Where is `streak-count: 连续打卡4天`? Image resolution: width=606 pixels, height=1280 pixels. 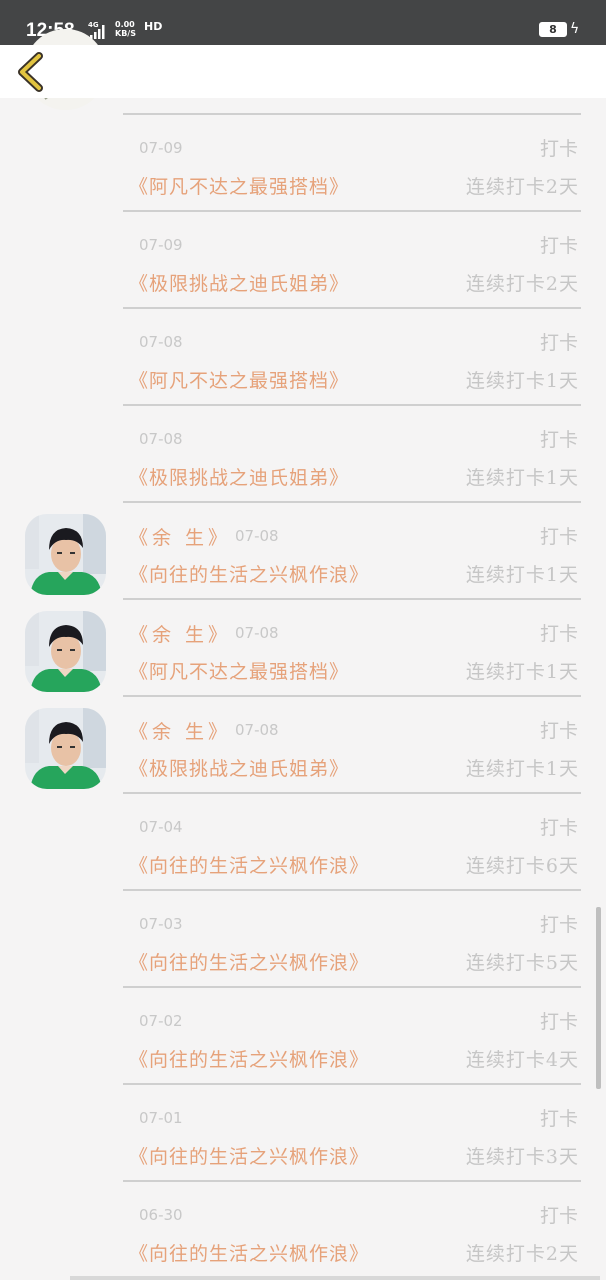
streak-count: 连续打卡4天 is located at coordinates (522, 1060).